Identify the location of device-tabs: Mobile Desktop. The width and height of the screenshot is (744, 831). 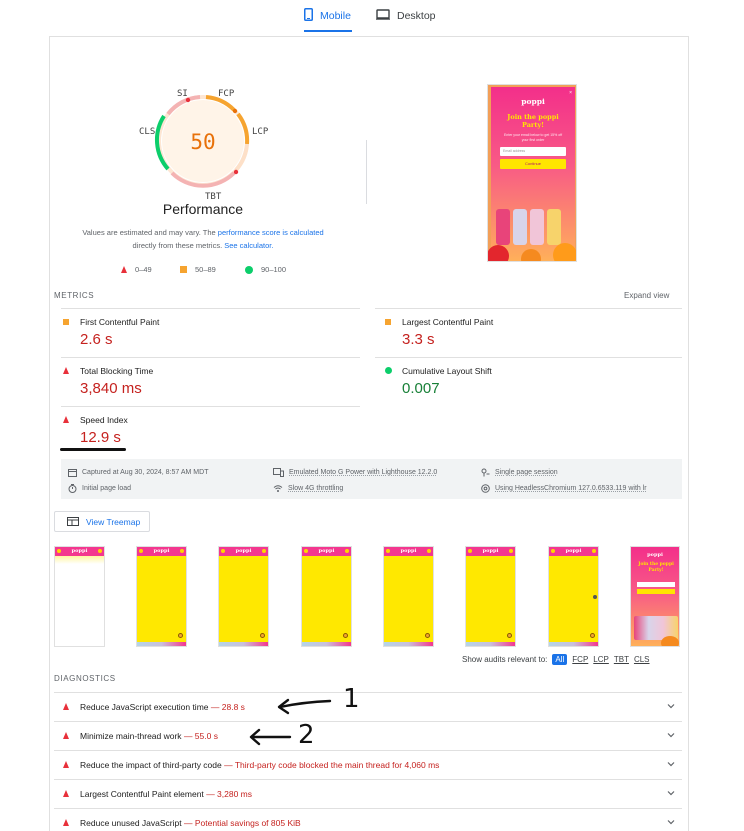
(372, 16).